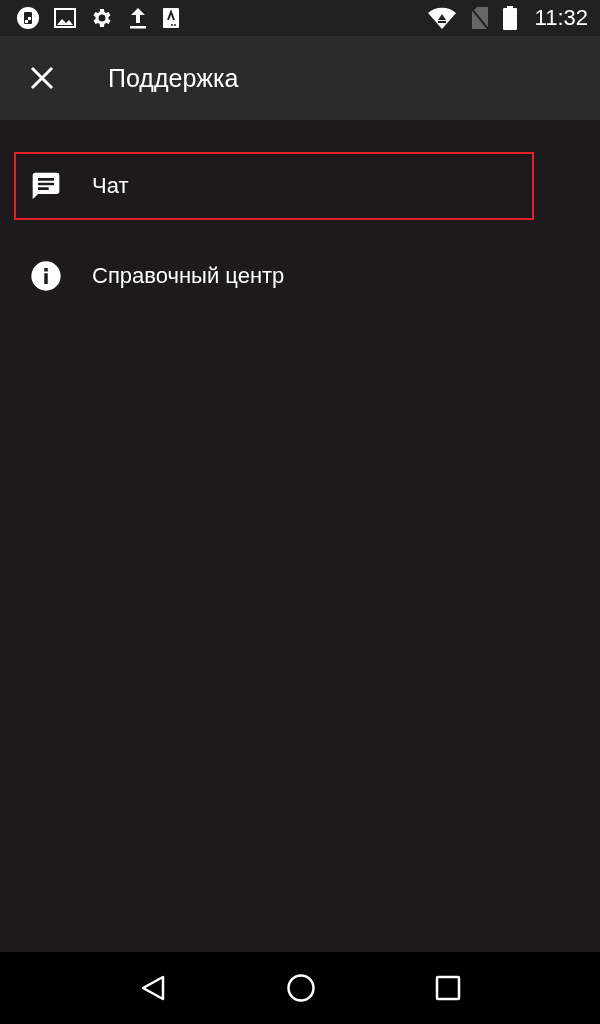  Describe the element at coordinates (441, 18) in the screenshot. I see `wifi-icon` at that location.